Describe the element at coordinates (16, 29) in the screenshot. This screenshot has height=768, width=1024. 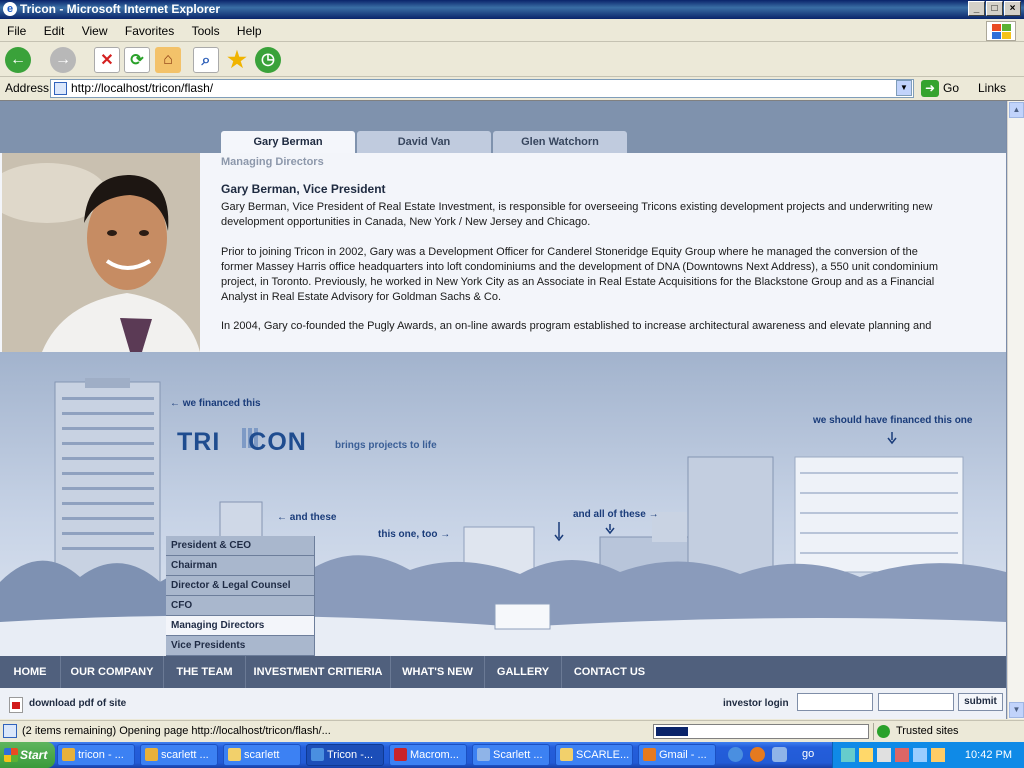
I see `menu-file: File` at that location.